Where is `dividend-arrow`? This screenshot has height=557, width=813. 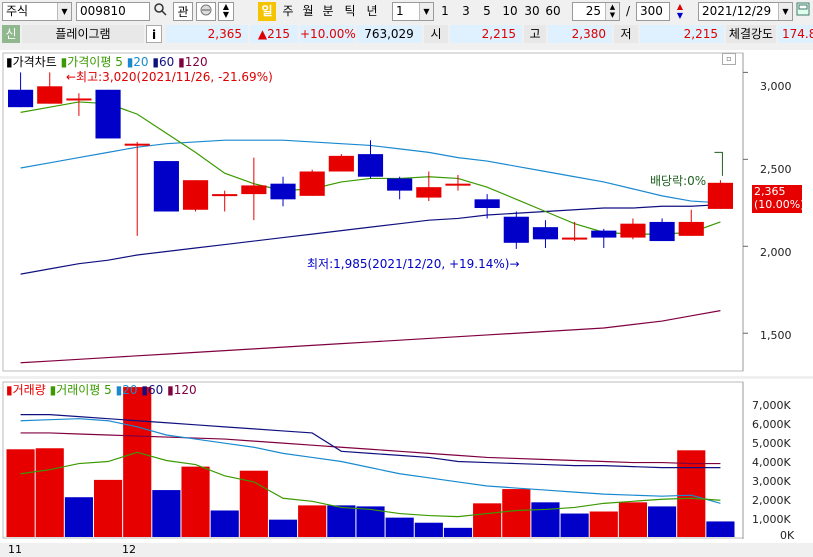 dividend-arrow is located at coordinates (718, 163).